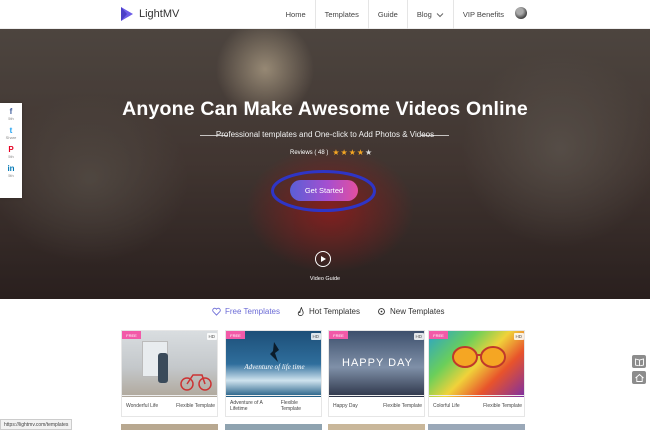  Describe the element at coordinates (345, 406) in the screenshot. I see `template-name: Happy Day` at that location.